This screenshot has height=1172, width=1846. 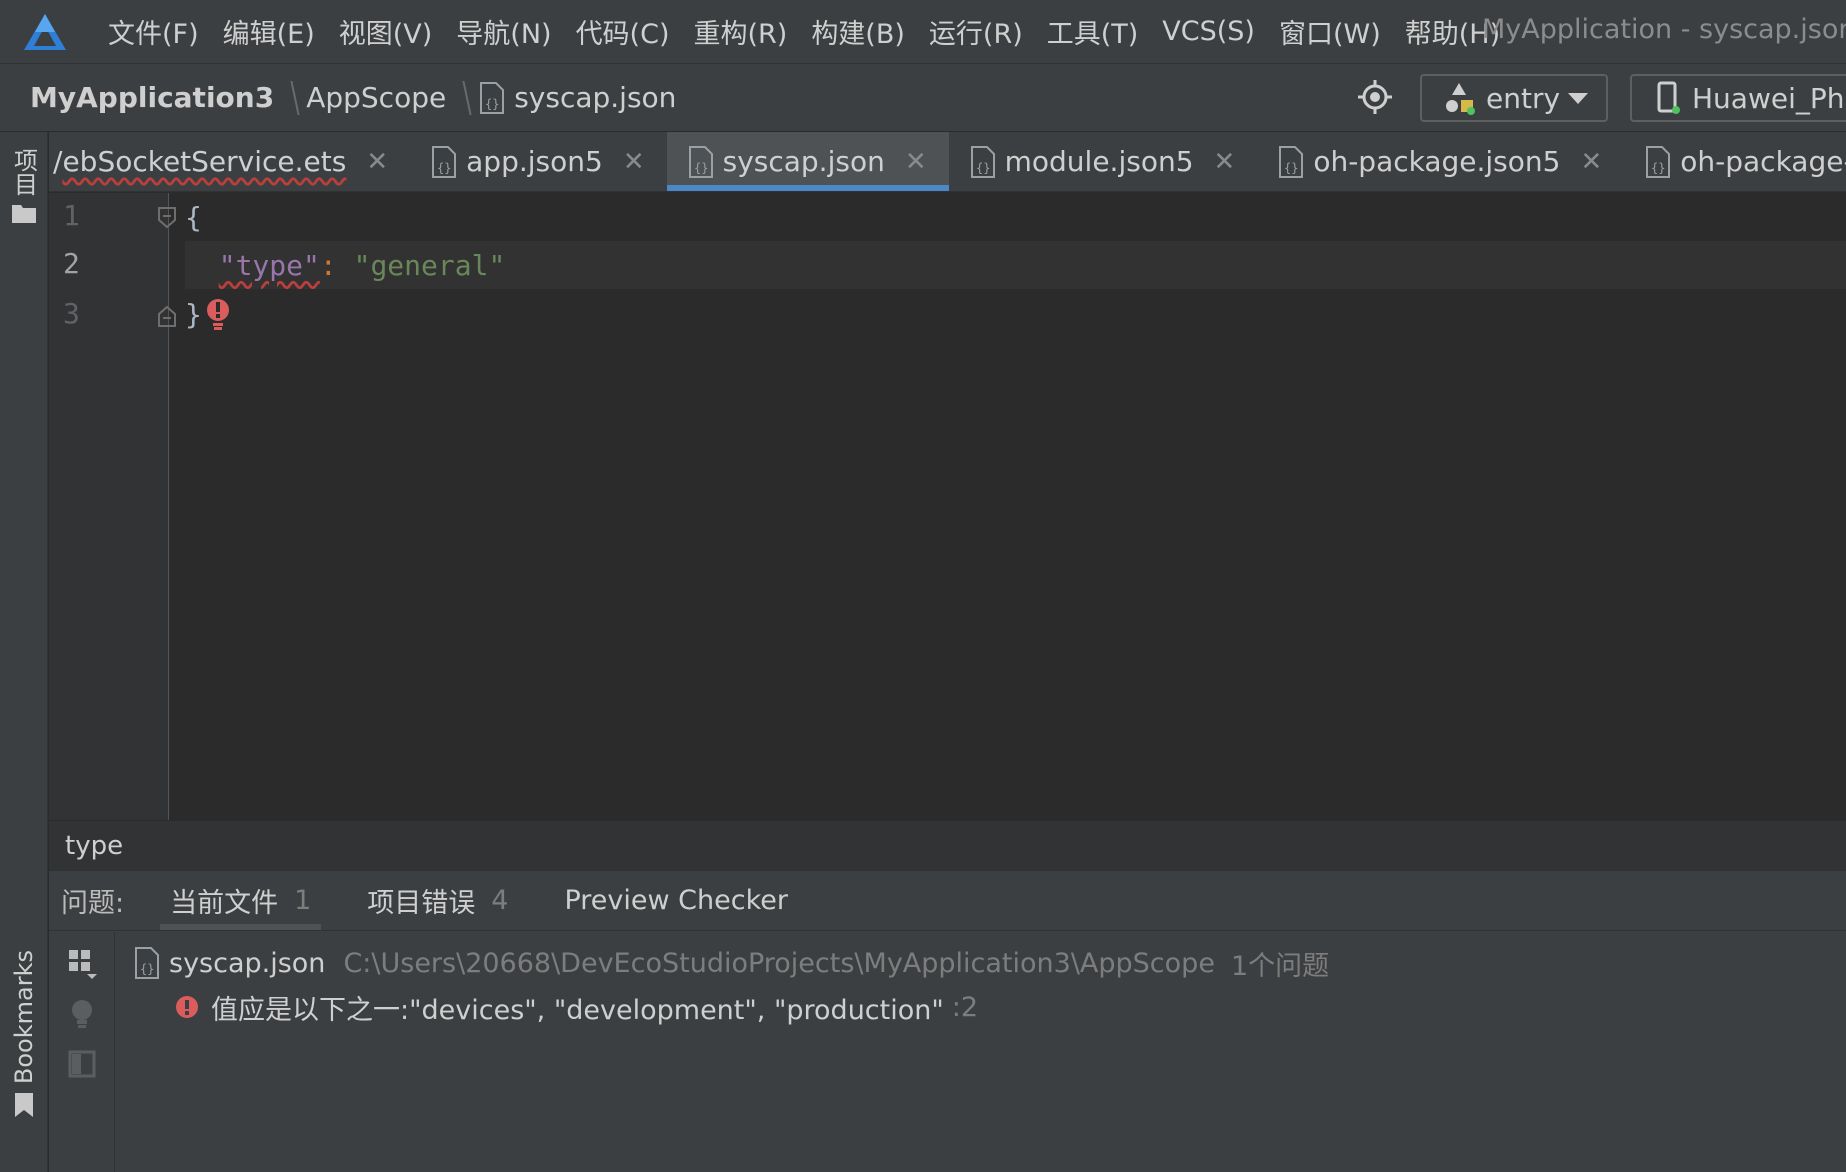 I want to click on line-number: 3, so click(x=71, y=313).